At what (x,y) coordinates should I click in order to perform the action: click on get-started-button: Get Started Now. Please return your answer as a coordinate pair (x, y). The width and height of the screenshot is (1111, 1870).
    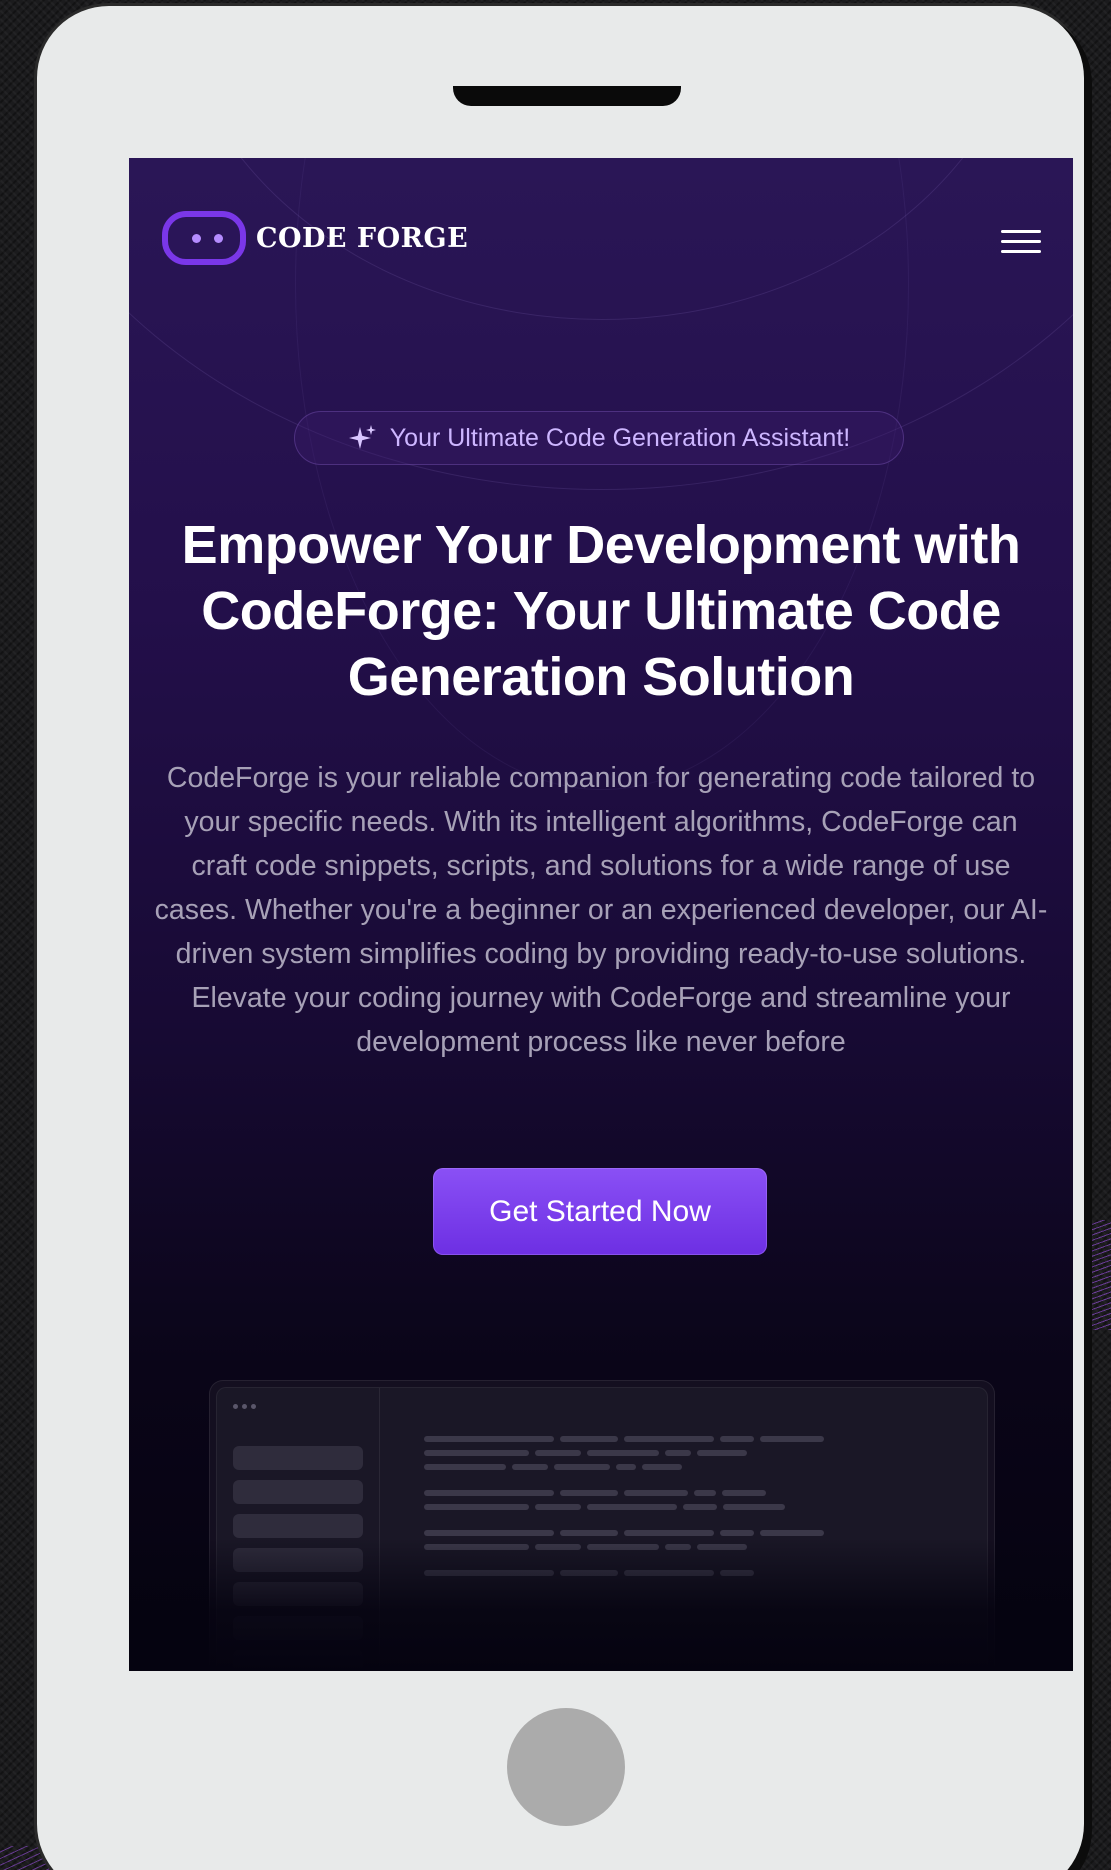
    Looking at the image, I should click on (600, 1211).